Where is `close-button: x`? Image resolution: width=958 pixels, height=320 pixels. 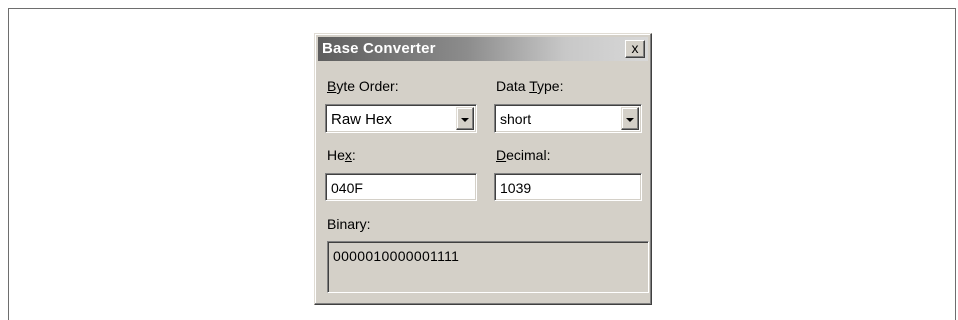
close-button: x is located at coordinates (635, 49).